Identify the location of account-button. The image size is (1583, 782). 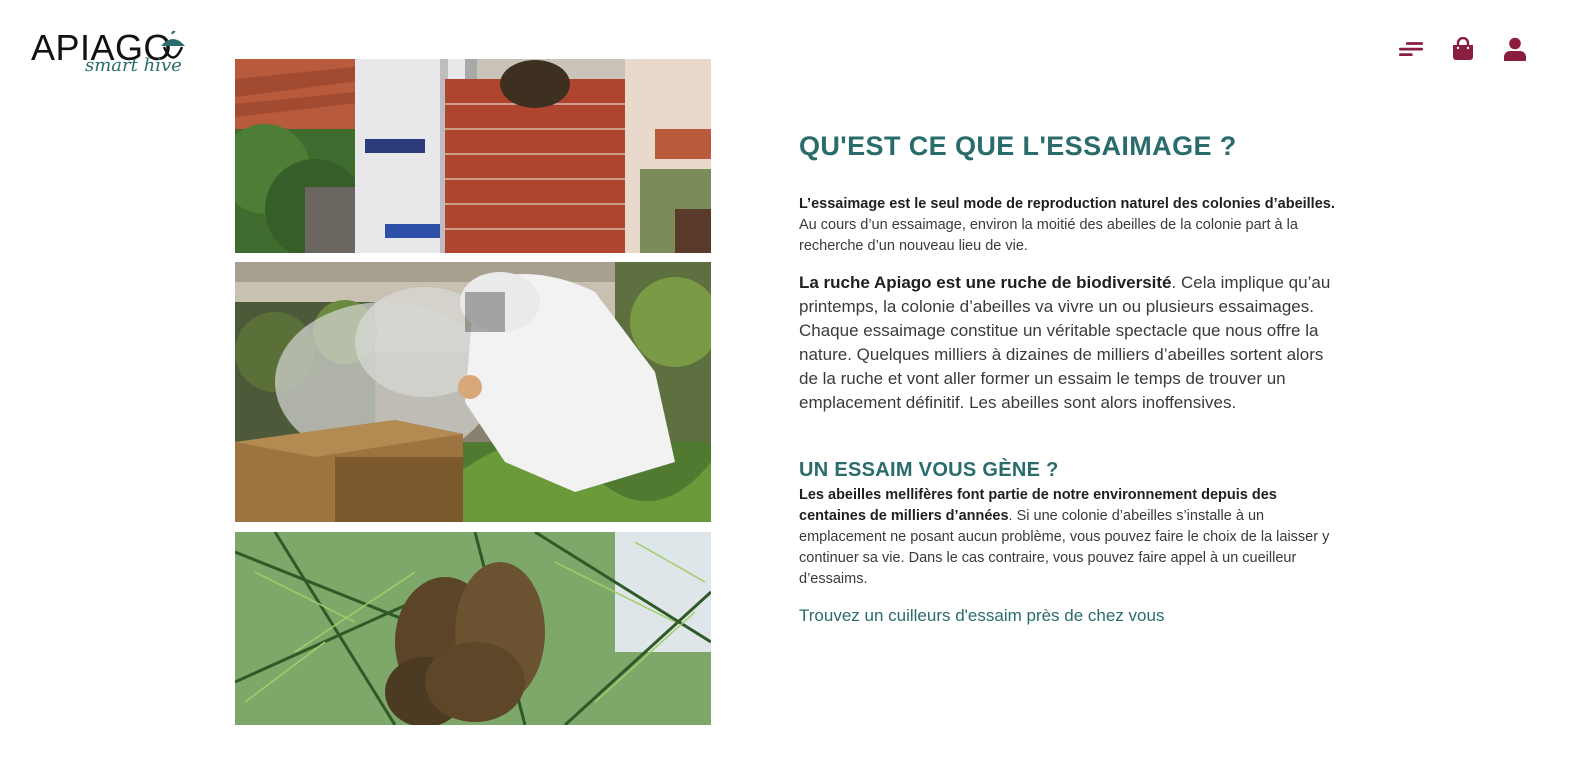
(1515, 49).